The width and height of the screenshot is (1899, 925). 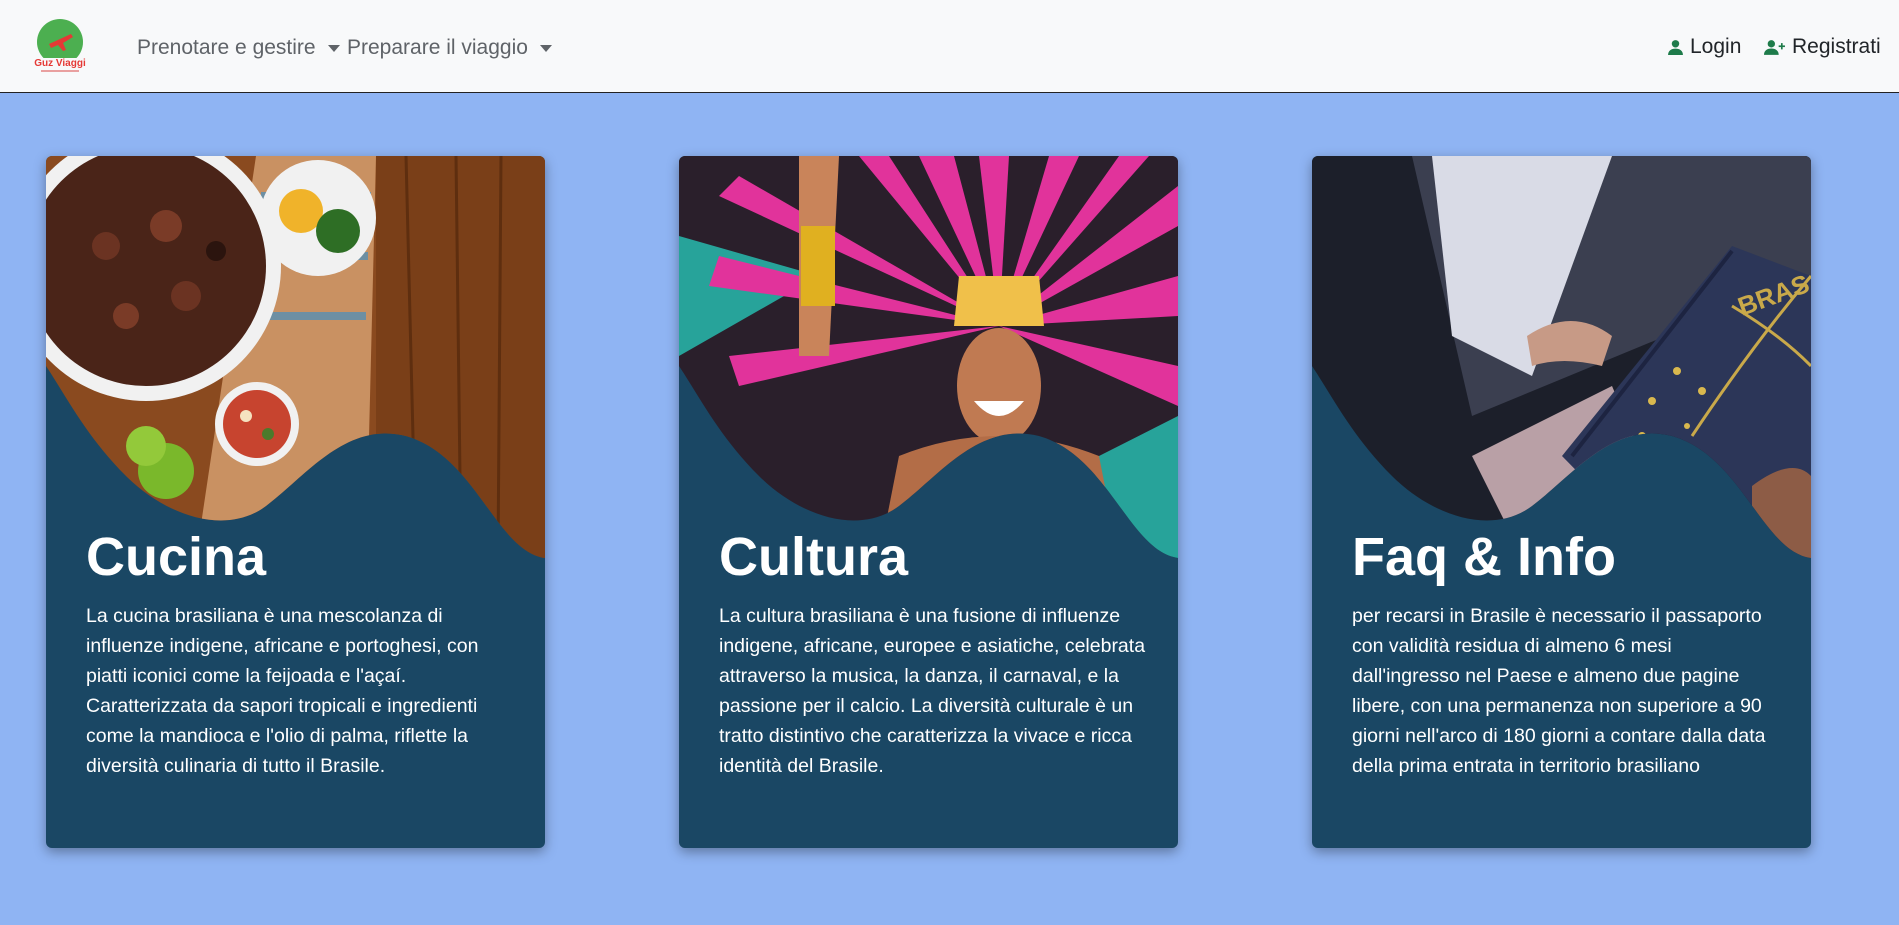 What do you see at coordinates (813, 557) in the screenshot?
I see `card-title: Cultura` at bounding box center [813, 557].